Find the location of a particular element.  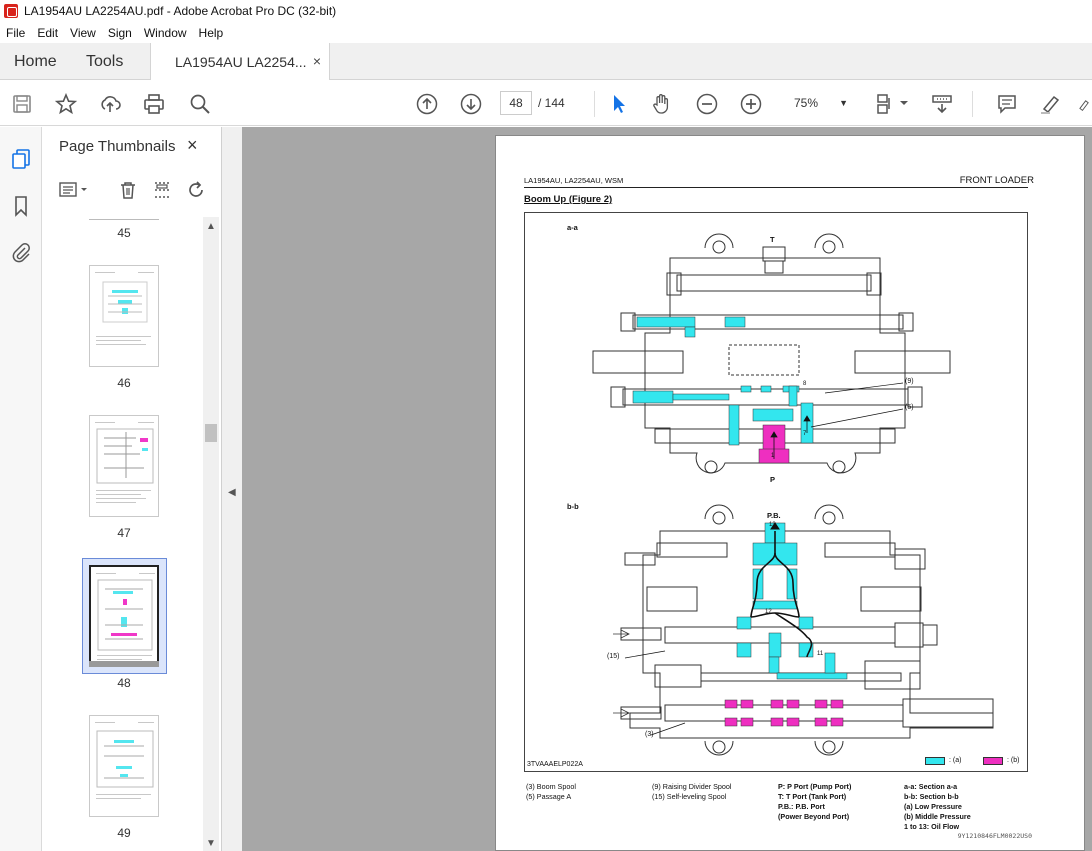

zoom-search-icon is located at coordinates (200, 104).